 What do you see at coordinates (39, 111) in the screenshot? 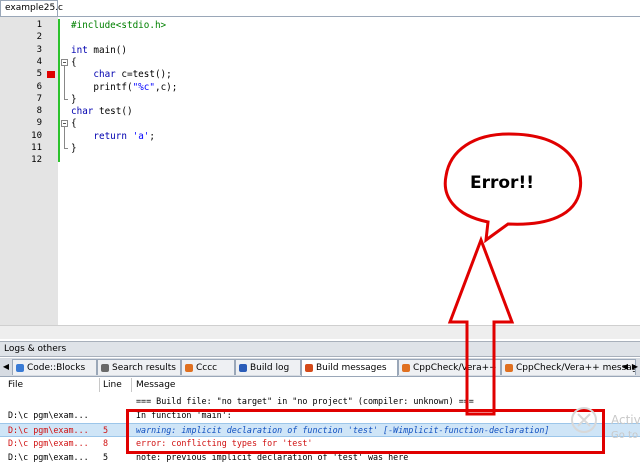
I see `line-number: 8` at bounding box center [39, 111].